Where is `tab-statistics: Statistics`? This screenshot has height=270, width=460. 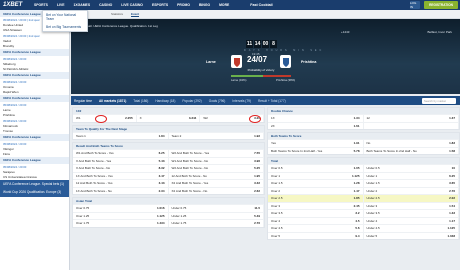 tab-statistics: Statistics is located at coordinates (117, 14).